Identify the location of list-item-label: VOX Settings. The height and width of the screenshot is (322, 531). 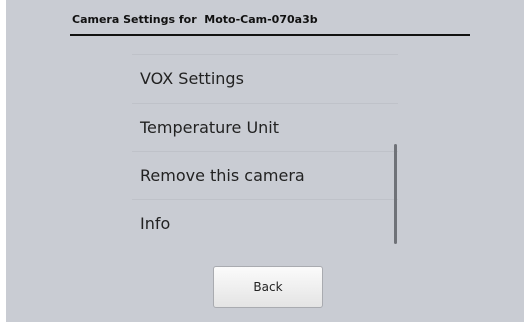
(192, 78).